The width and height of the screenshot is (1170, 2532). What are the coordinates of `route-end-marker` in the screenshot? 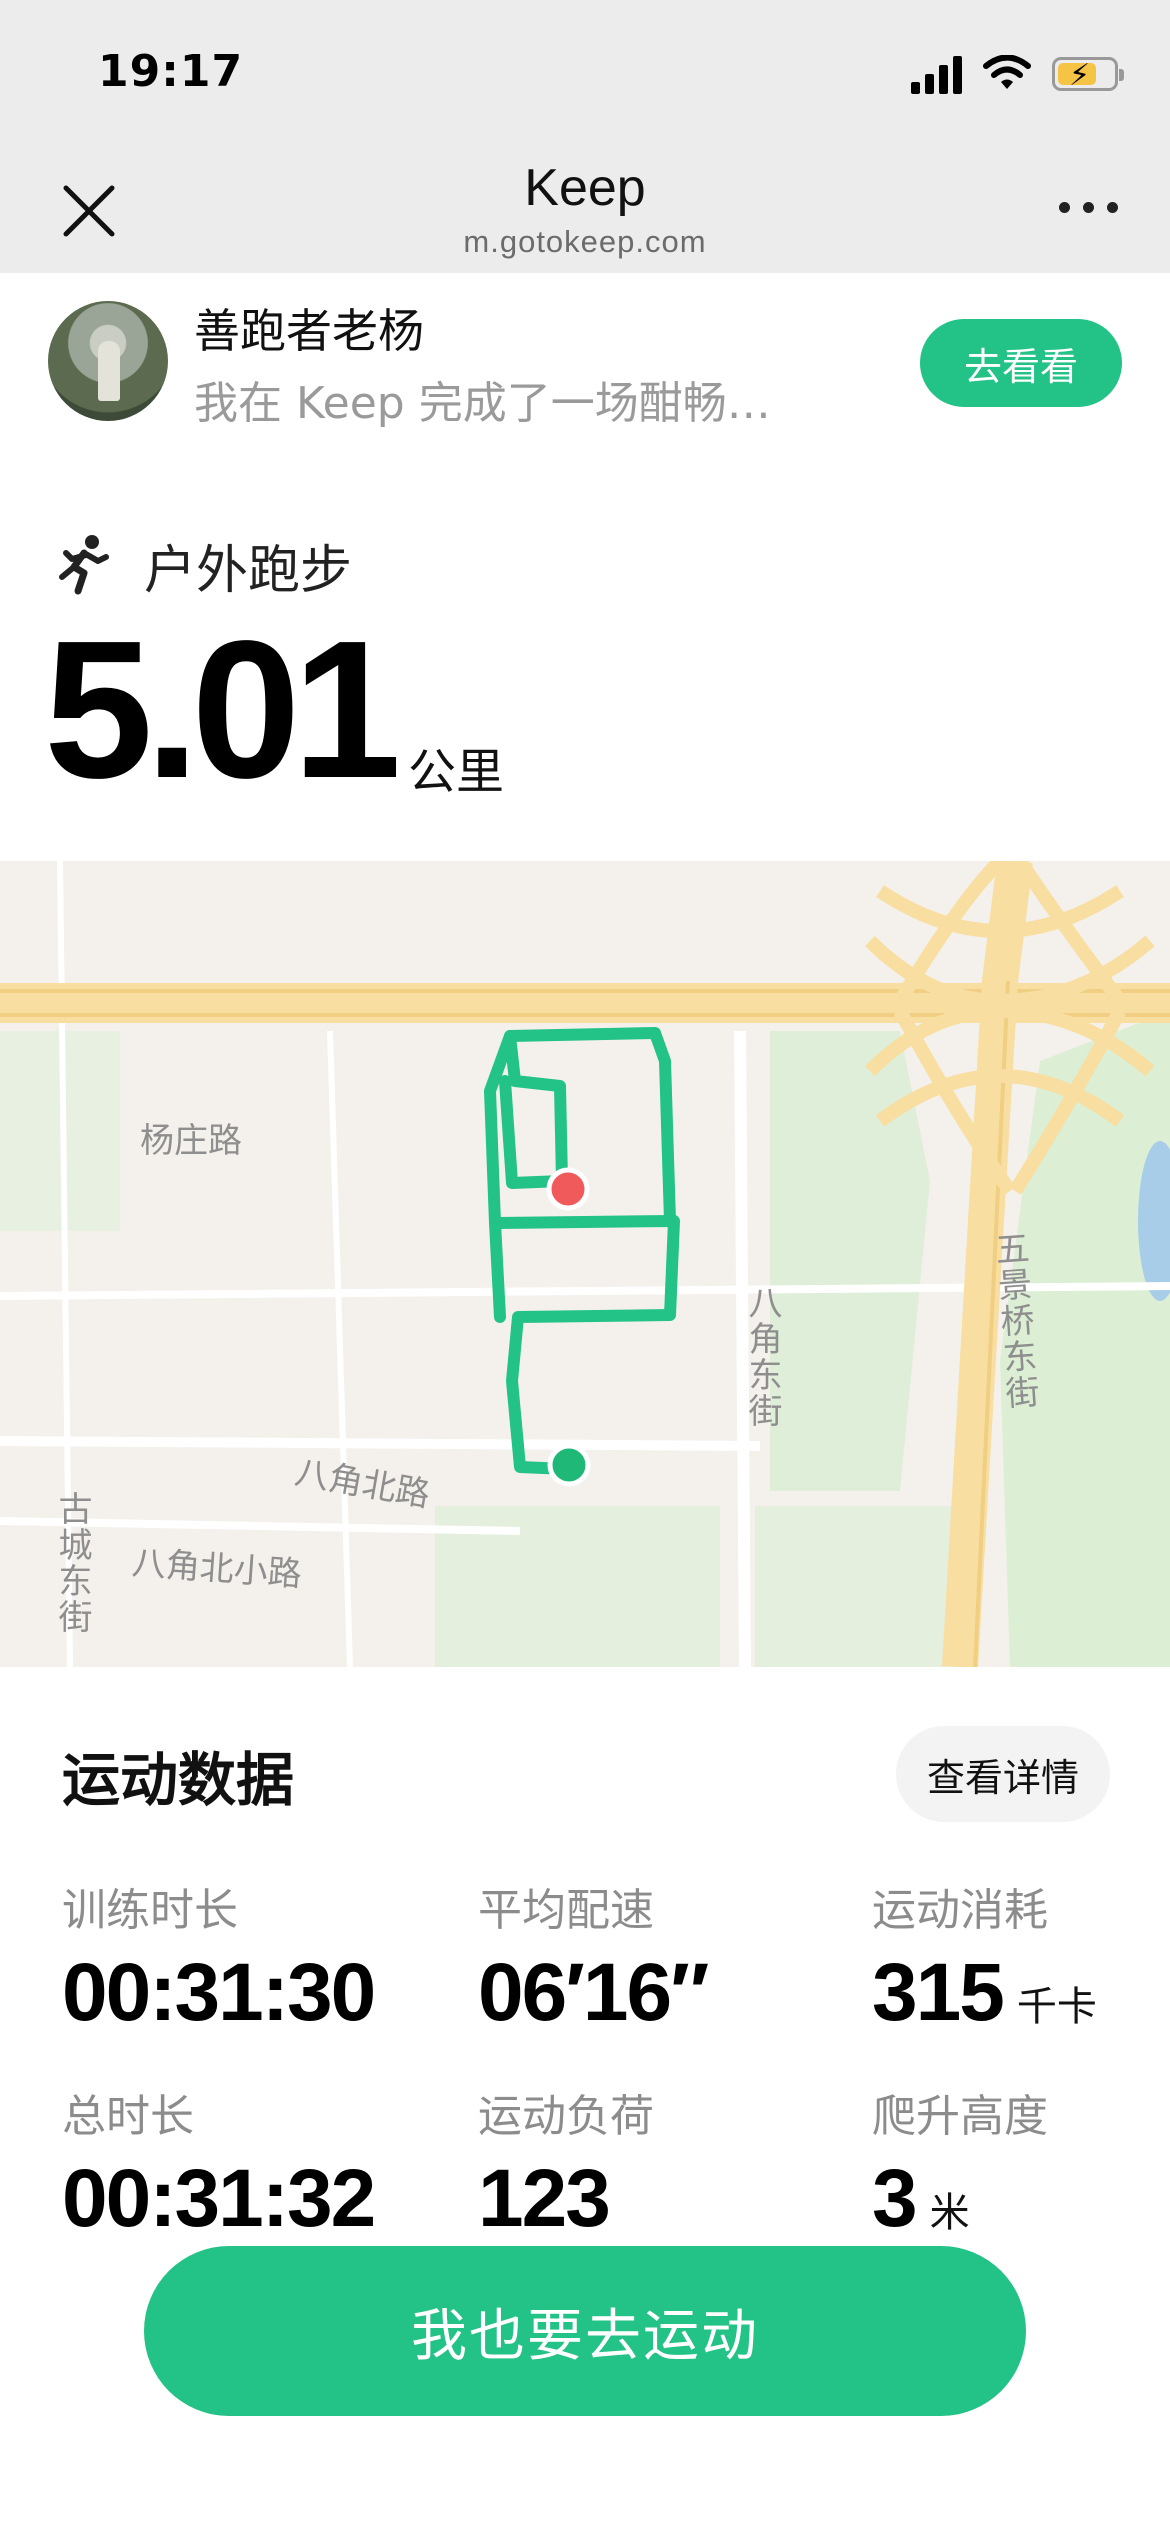 It's located at (568, 1189).